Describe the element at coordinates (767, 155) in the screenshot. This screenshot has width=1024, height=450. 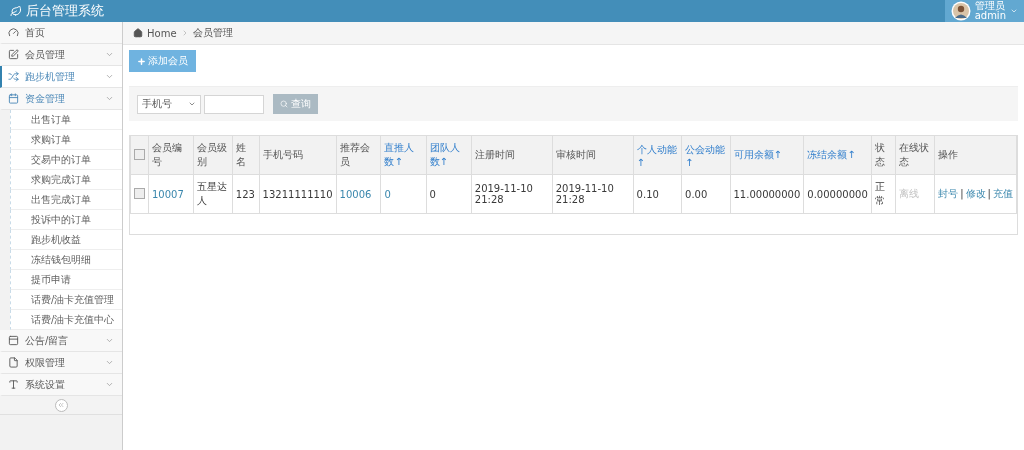
I see `column-header: 可用余额↑` at that location.